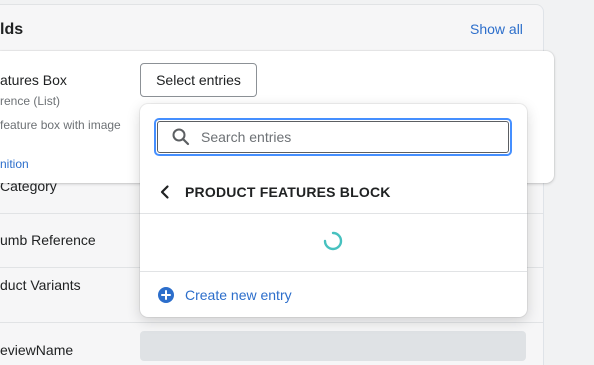  What do you see at coordinates (351, 137) in the screenshot?
I see `search-input` at bounding box center [351, 137].